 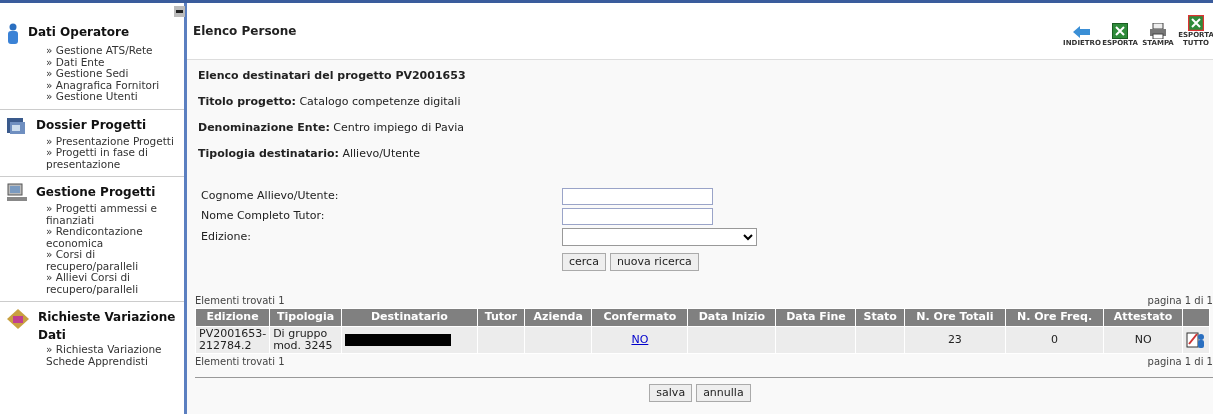 What do you see at coordinates (1158, 31) in the screenshot?
I see `printer-icon` at bounding box center [1158, 31].